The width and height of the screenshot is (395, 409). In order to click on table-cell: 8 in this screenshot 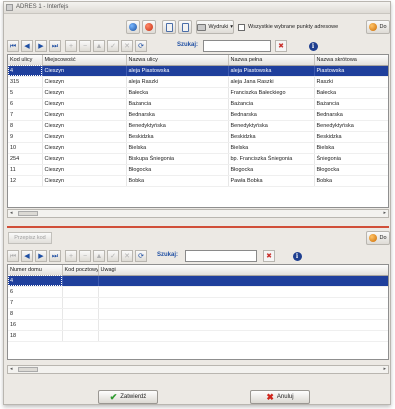, I will do `click(25, 126)`.